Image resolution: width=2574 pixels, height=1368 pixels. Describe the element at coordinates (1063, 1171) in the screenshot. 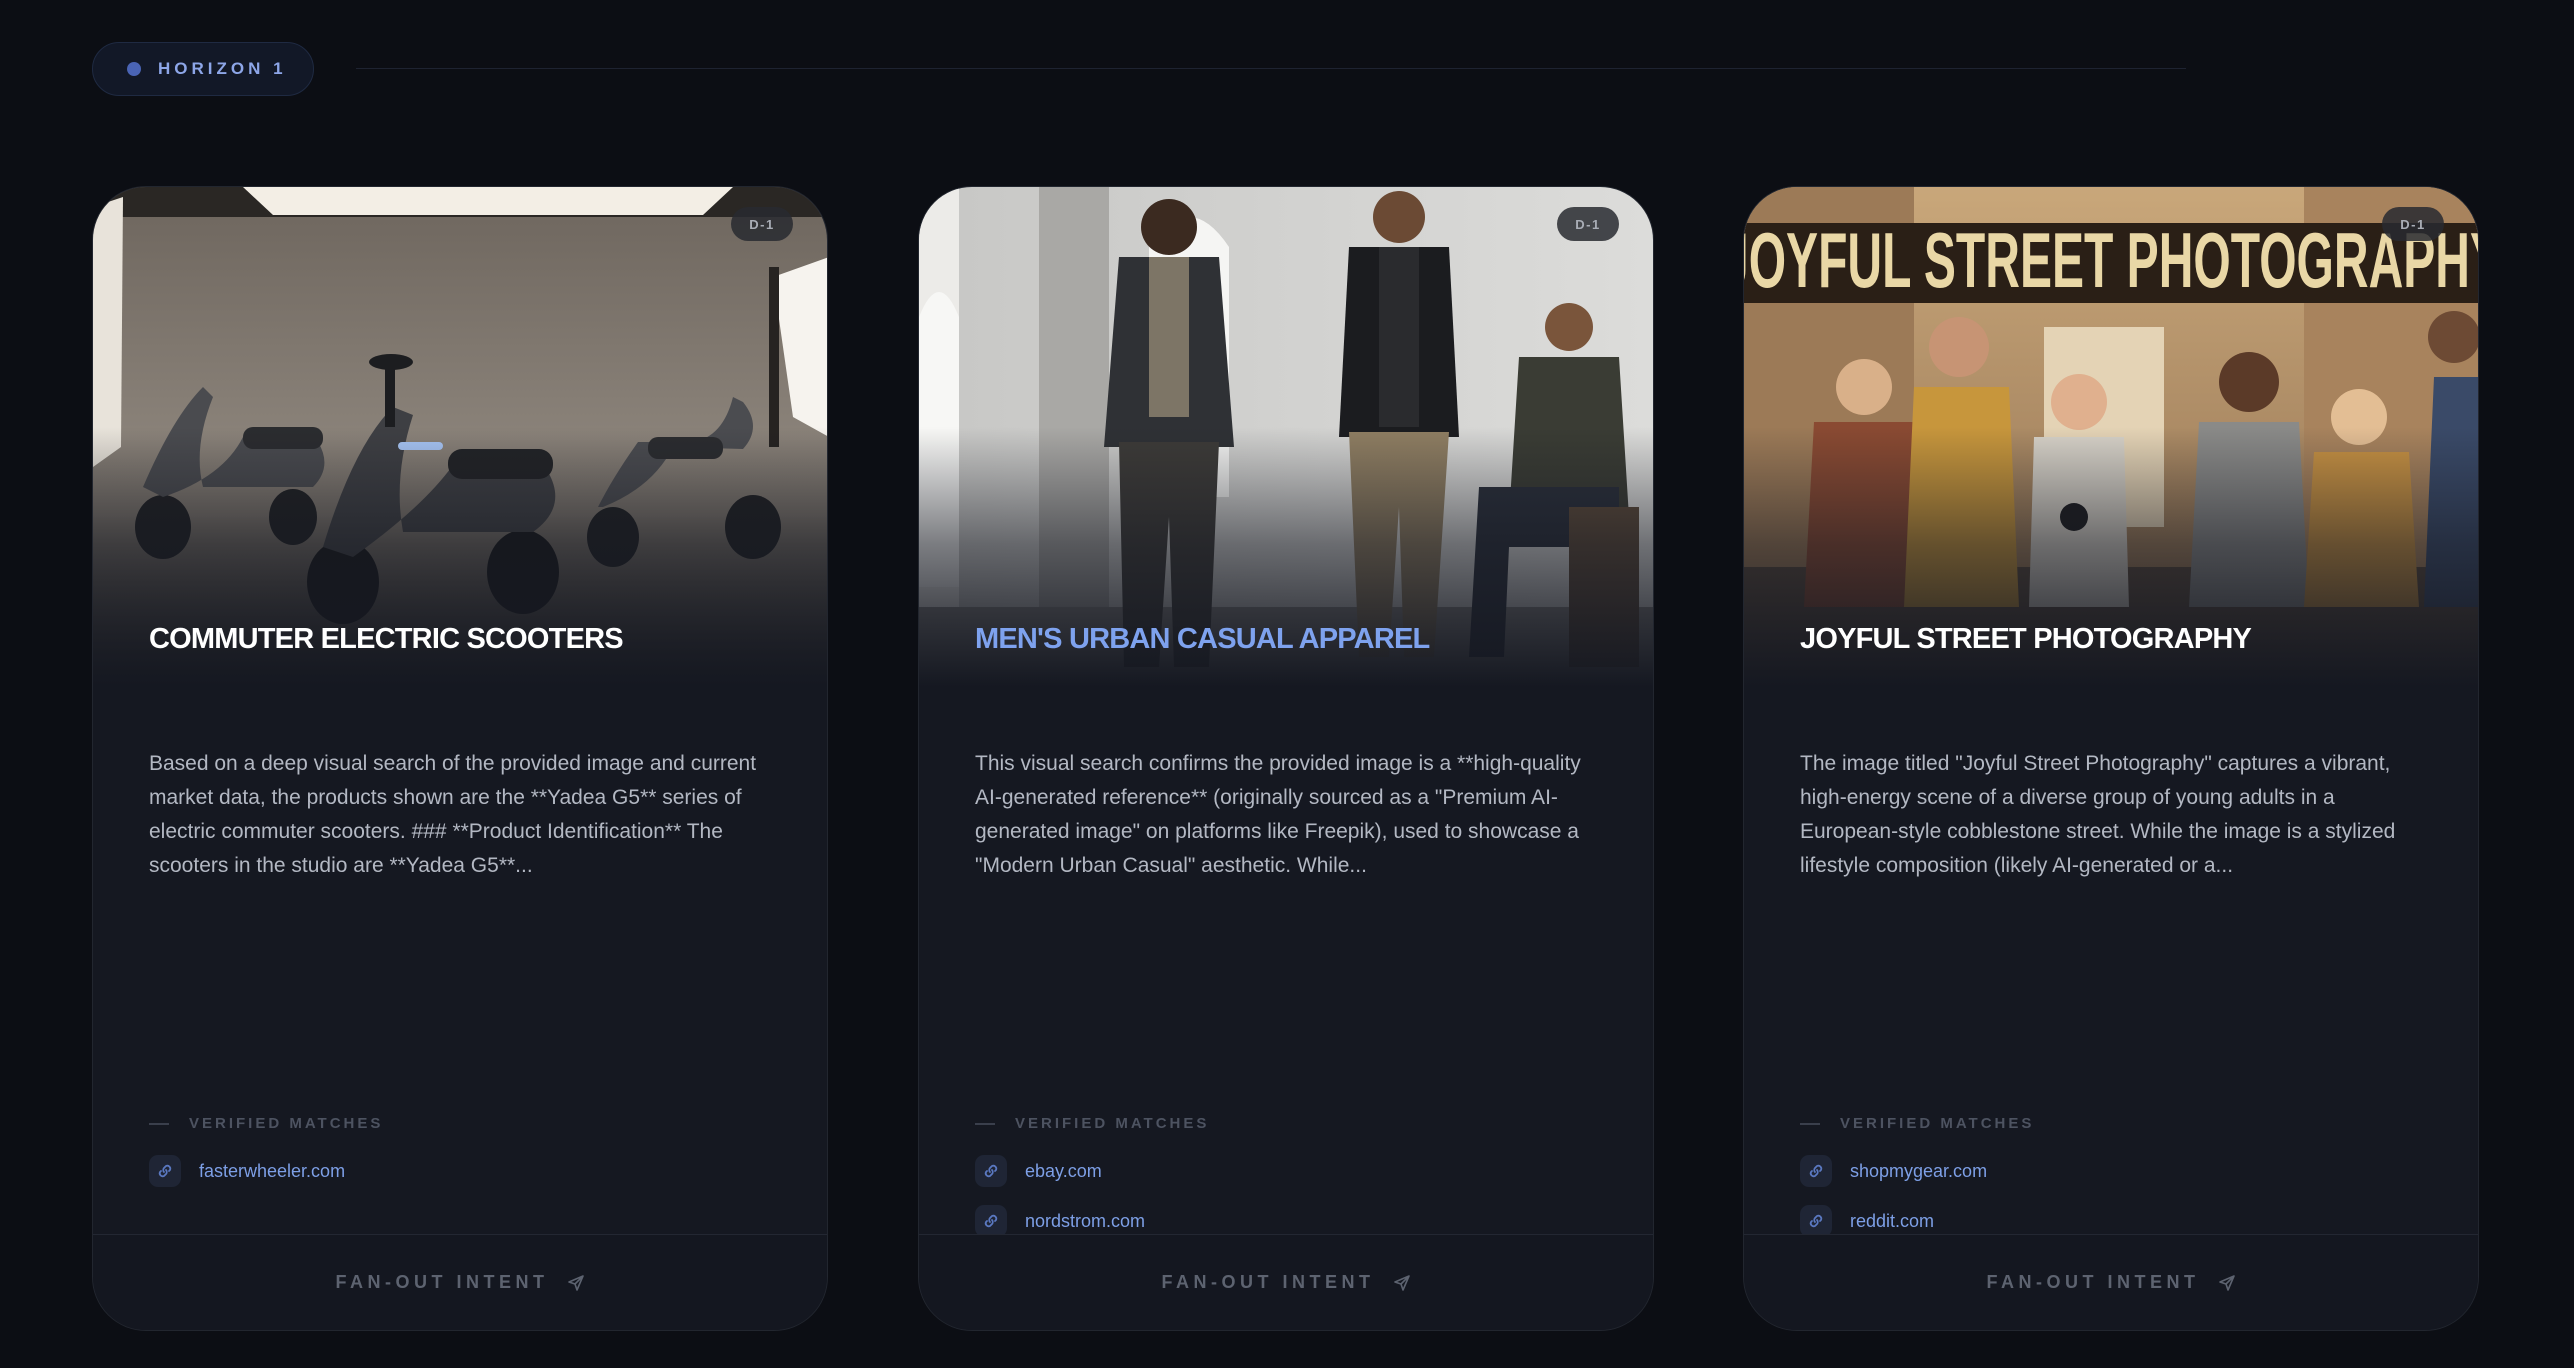

I see `match-domain: ebay.com` at that location.